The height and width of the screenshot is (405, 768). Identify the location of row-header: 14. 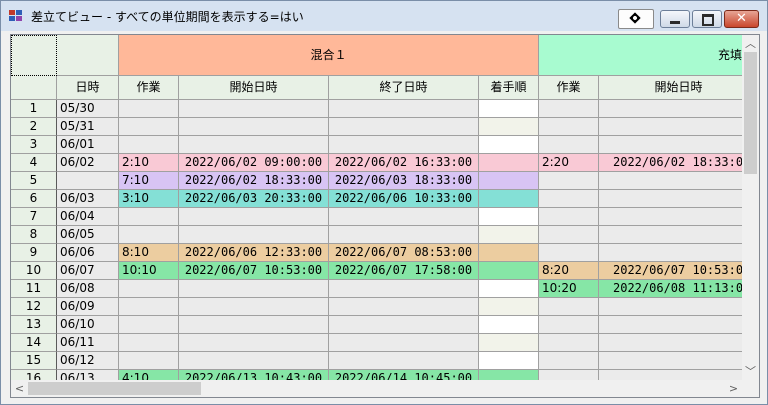
(34, 343).